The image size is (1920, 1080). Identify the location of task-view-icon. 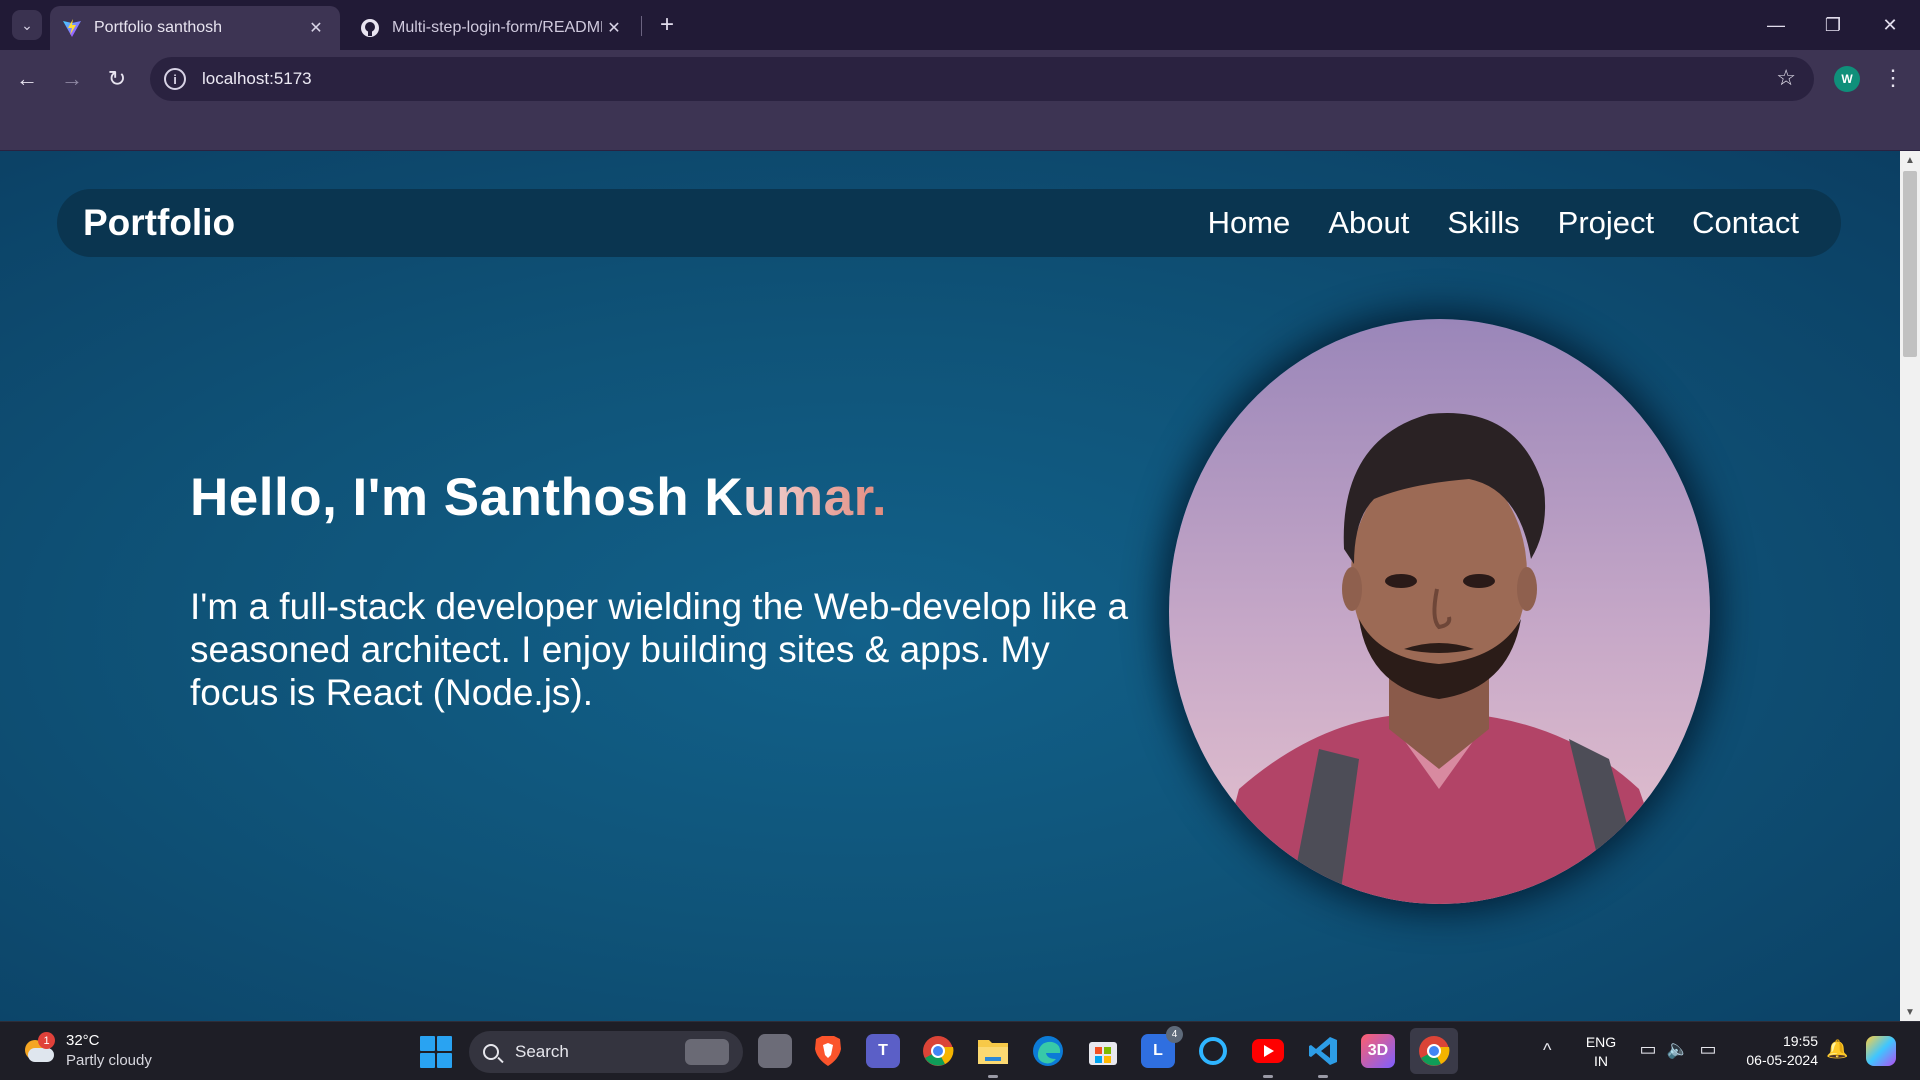
(775, 1051).